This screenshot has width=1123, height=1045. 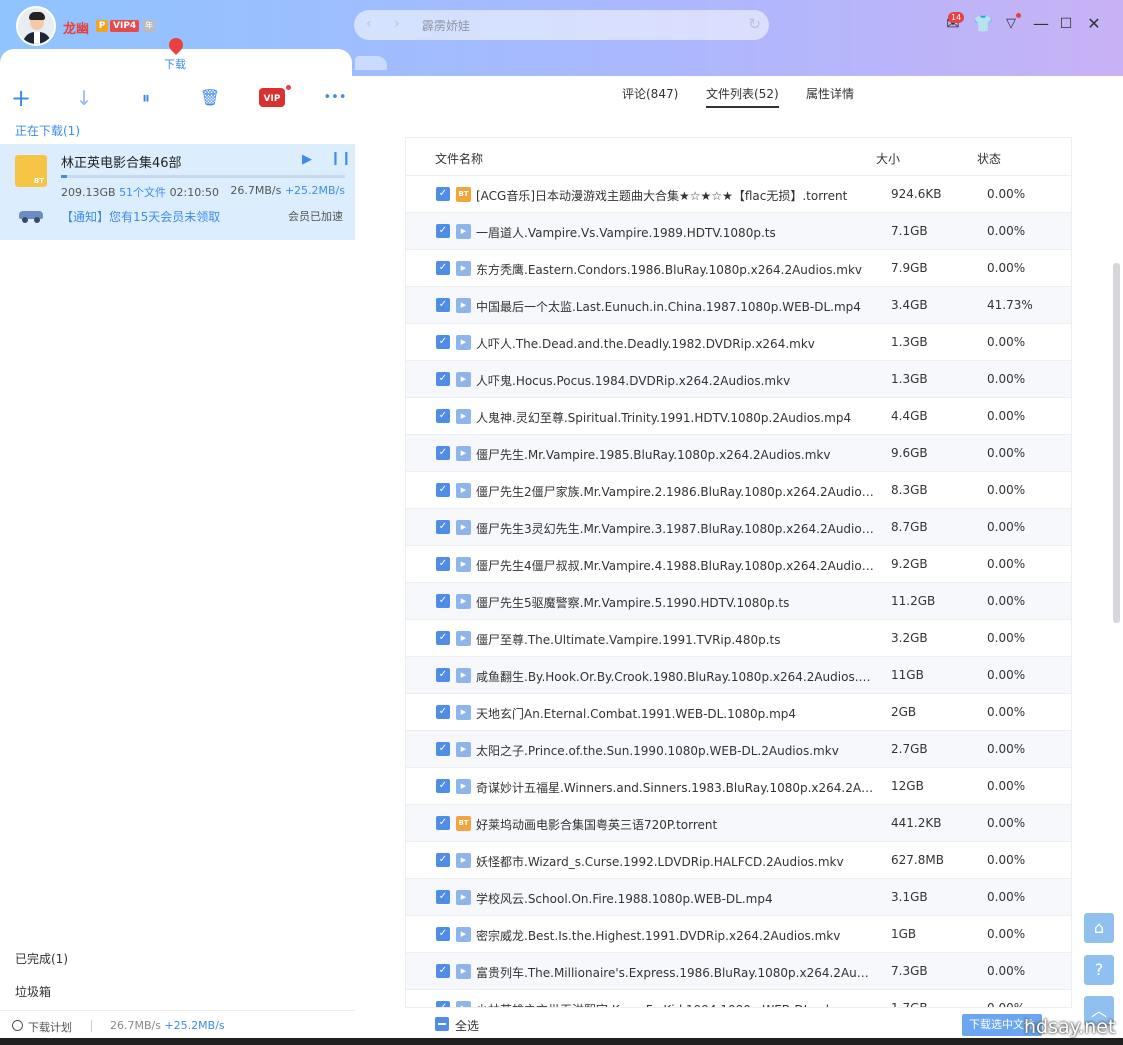 What do you see at coordinates (272, 97) in the screenshot?
I see `vip-button: VIP` at bounding box center [272, 97].